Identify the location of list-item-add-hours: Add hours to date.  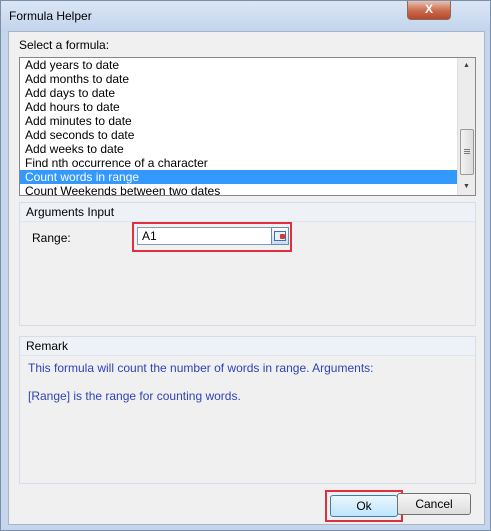
(238, 107).